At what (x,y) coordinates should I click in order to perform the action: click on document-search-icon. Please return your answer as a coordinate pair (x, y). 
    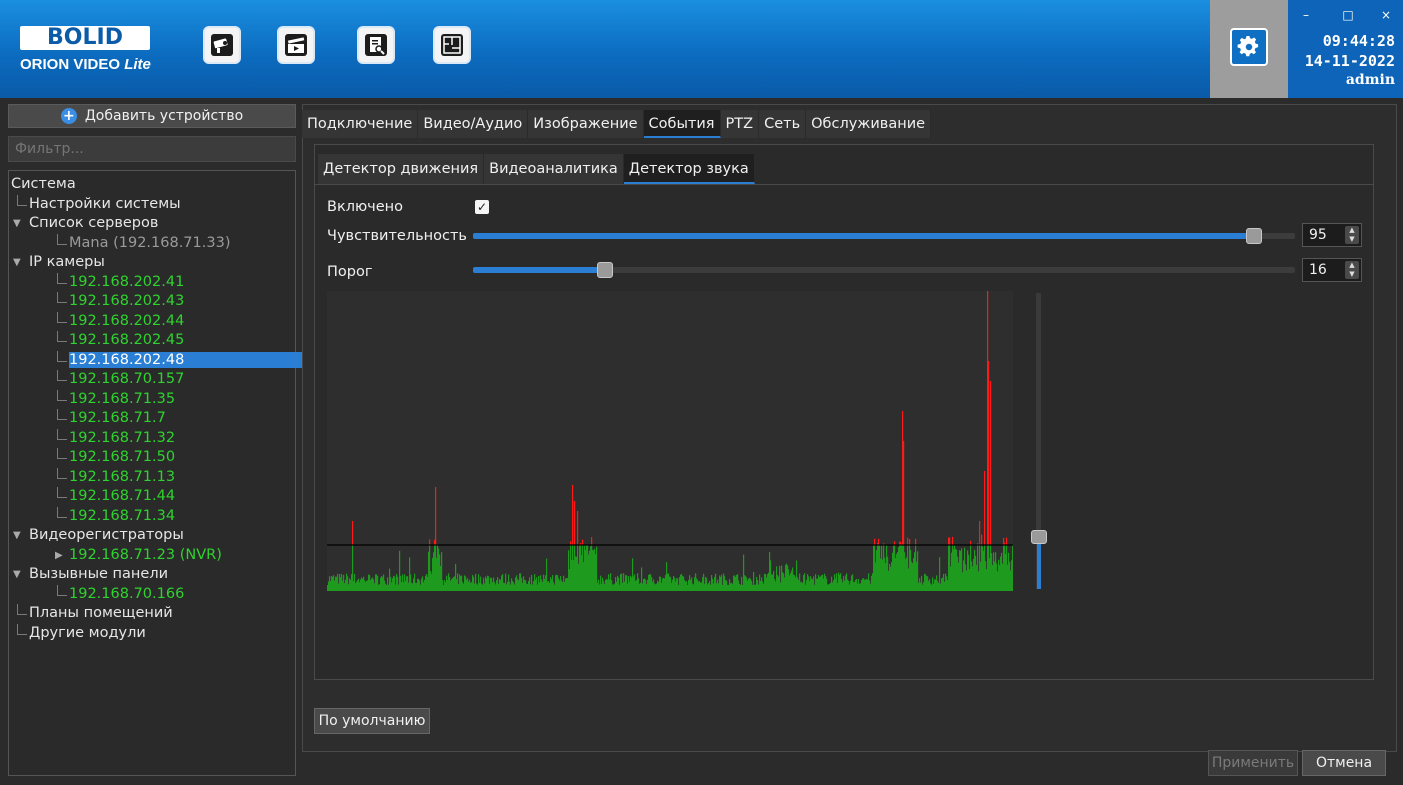
    Looking at the image, I should click on (376, 45).